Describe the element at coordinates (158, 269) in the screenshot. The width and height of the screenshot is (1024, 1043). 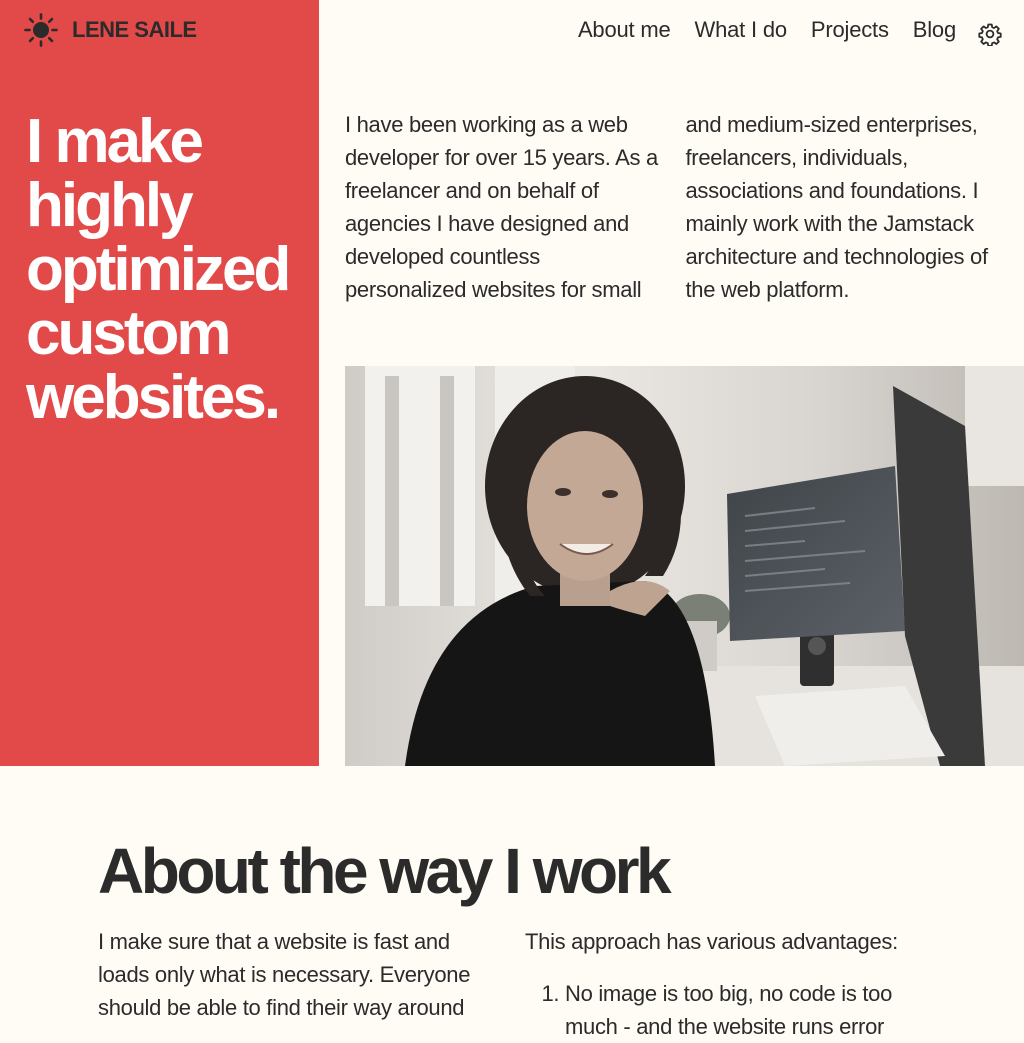
I see `hero-title: I make highly optimized custom websites.` at that location.